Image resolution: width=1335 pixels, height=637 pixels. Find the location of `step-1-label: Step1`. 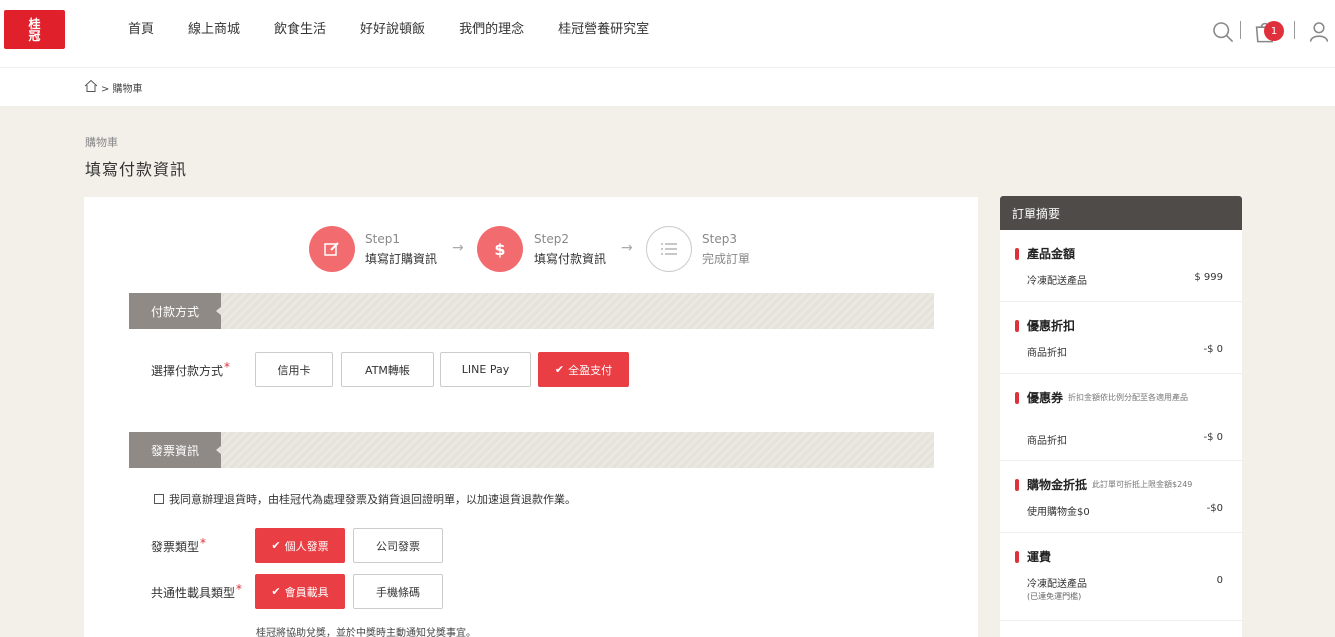

step-1-label: Step1 is located at coordinates (382, 239).